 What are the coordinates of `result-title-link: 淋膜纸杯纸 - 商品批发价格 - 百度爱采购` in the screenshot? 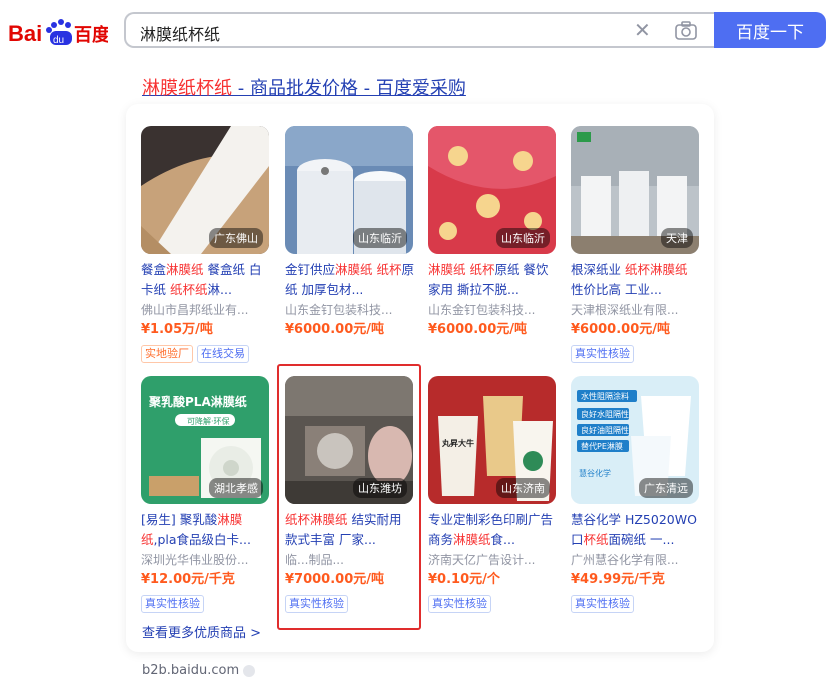 It's located at (304, 87).